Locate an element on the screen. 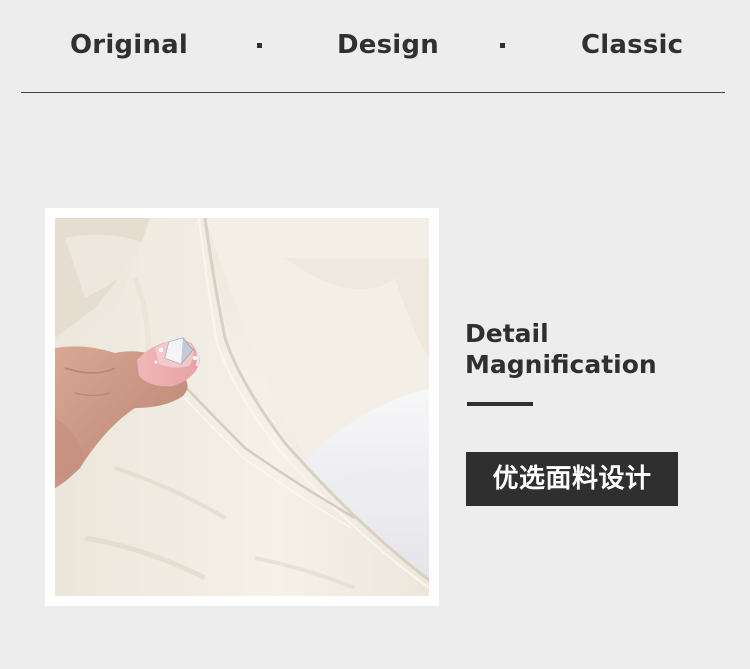 The height and width of the screenshot is (669, 750). header-divider is located at coordinates (373, 92).